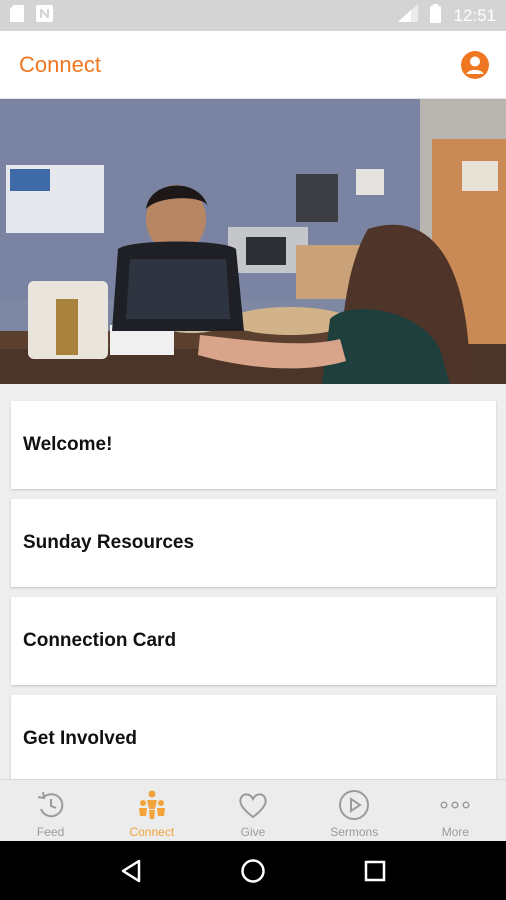  I want to click on app-bar: Connect, so click(253, 65).